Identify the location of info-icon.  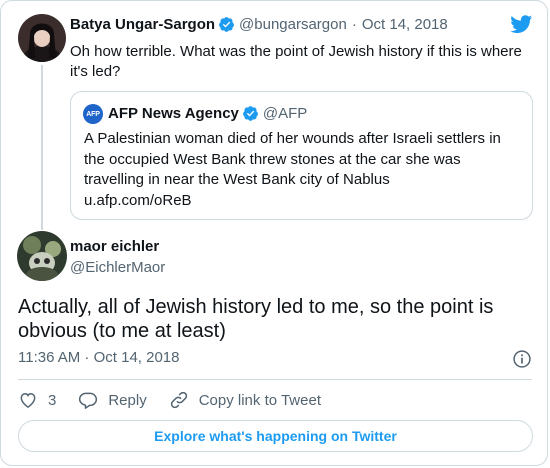
(522, 359).